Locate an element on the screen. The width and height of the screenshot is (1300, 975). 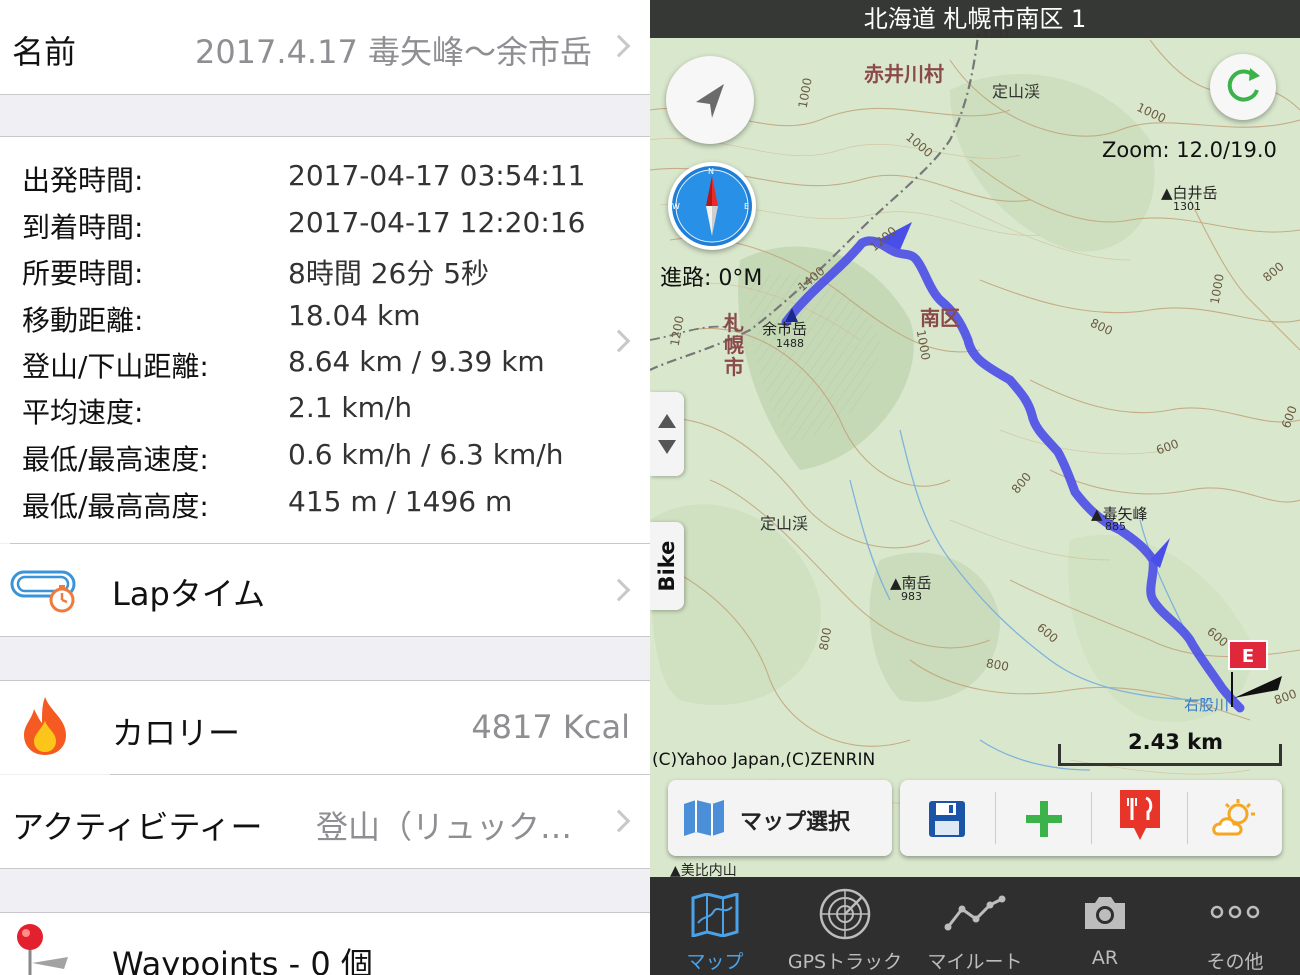
scale-bar is located at coordinates (1170, 755).